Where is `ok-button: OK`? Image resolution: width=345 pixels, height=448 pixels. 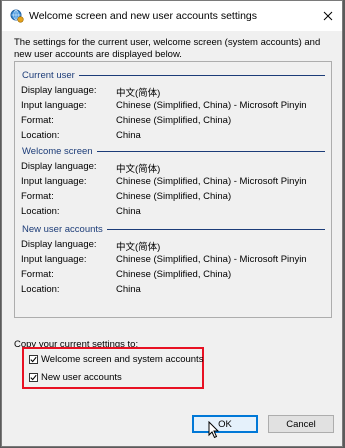 ok-button: OK is located at coordinates (225, 424).